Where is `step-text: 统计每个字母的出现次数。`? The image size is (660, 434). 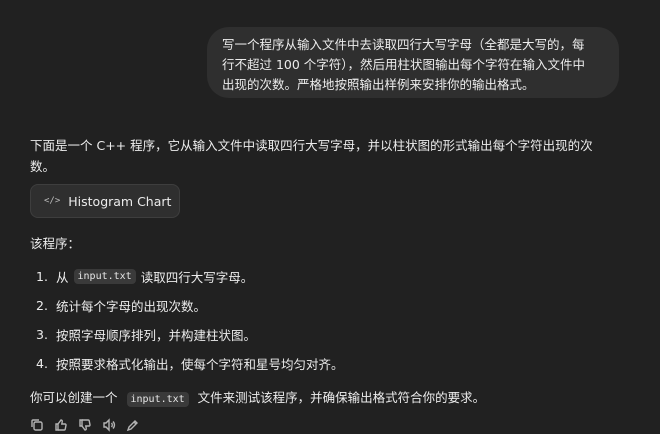
step-text: 统计每个字母的出现次数。 is located at coordinates (131, 306).